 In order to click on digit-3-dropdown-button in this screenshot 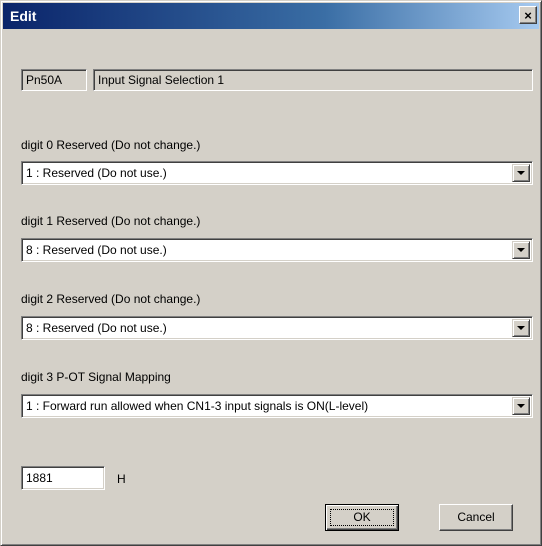, I will do `click(521, 406)`.